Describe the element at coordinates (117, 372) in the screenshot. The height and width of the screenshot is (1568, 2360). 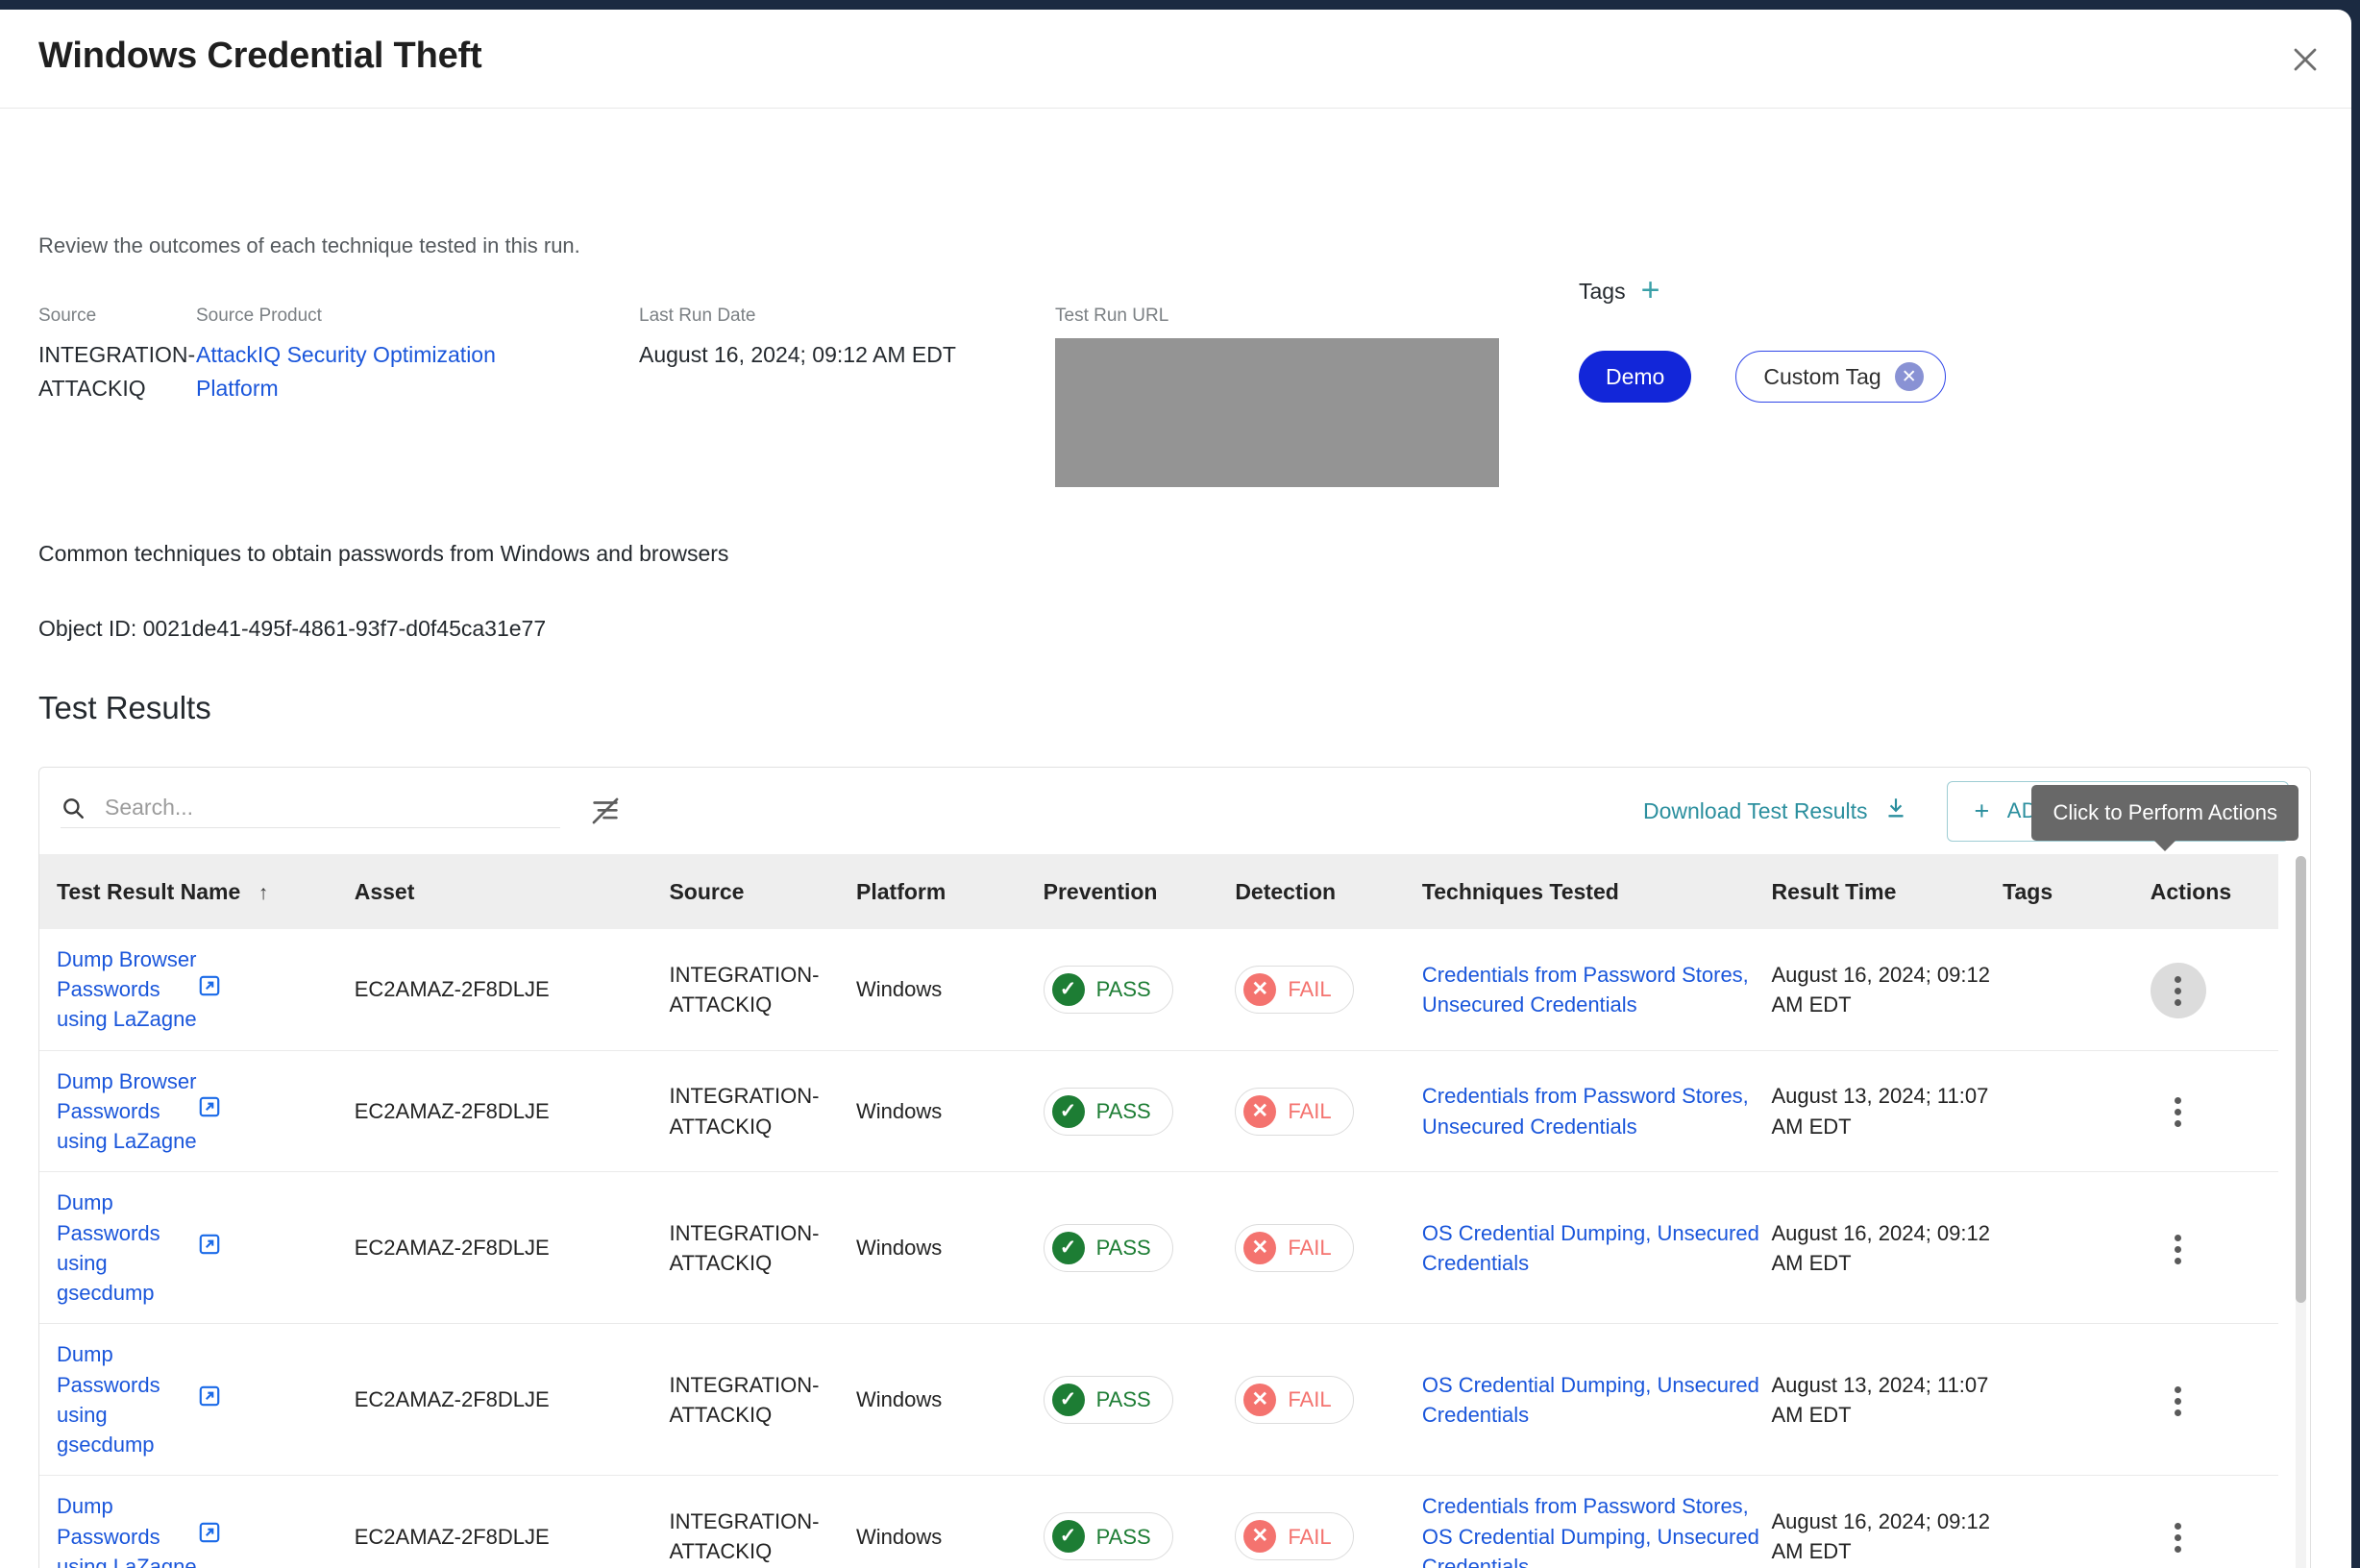
I see `meta-source-value: INTEGRATION-ATTACKIQ` at that location.